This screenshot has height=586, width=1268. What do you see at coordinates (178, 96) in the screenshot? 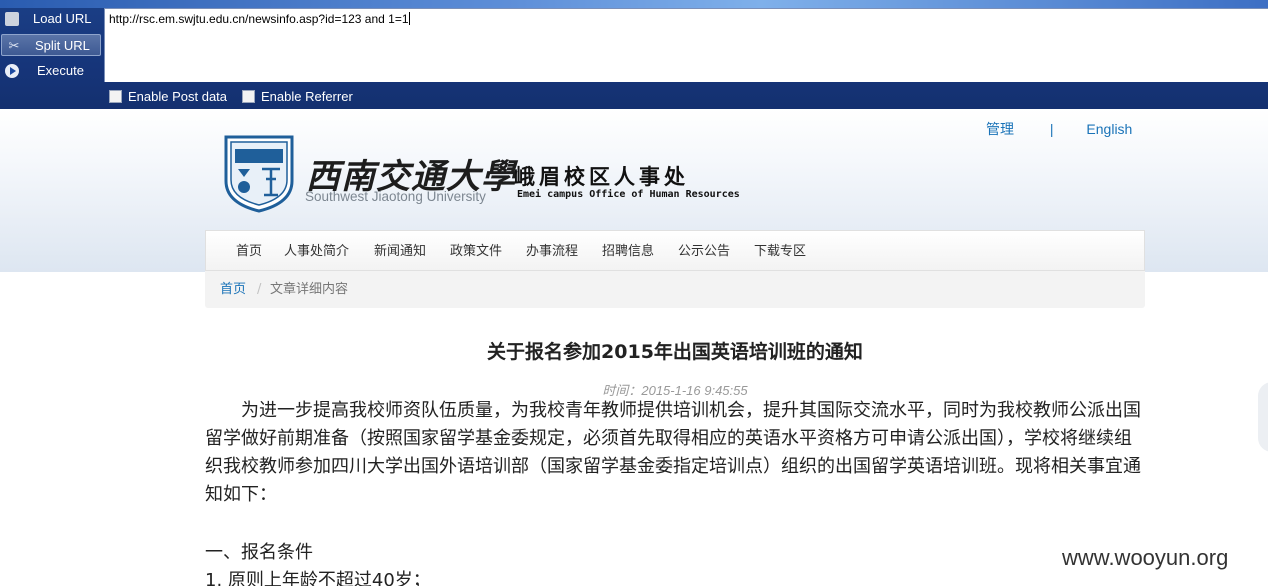
I see `post-data-label: Enable Post data` at bounding box center [178, 96].